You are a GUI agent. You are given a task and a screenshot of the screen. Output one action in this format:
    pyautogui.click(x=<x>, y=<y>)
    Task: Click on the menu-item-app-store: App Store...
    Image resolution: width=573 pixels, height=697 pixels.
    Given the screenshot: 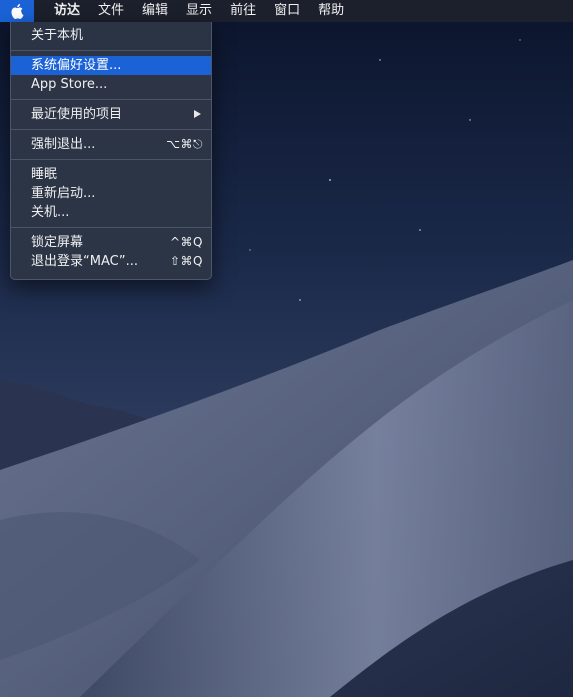 What is the action you would take?
    pyautogui.click(x=111, y=84)
    